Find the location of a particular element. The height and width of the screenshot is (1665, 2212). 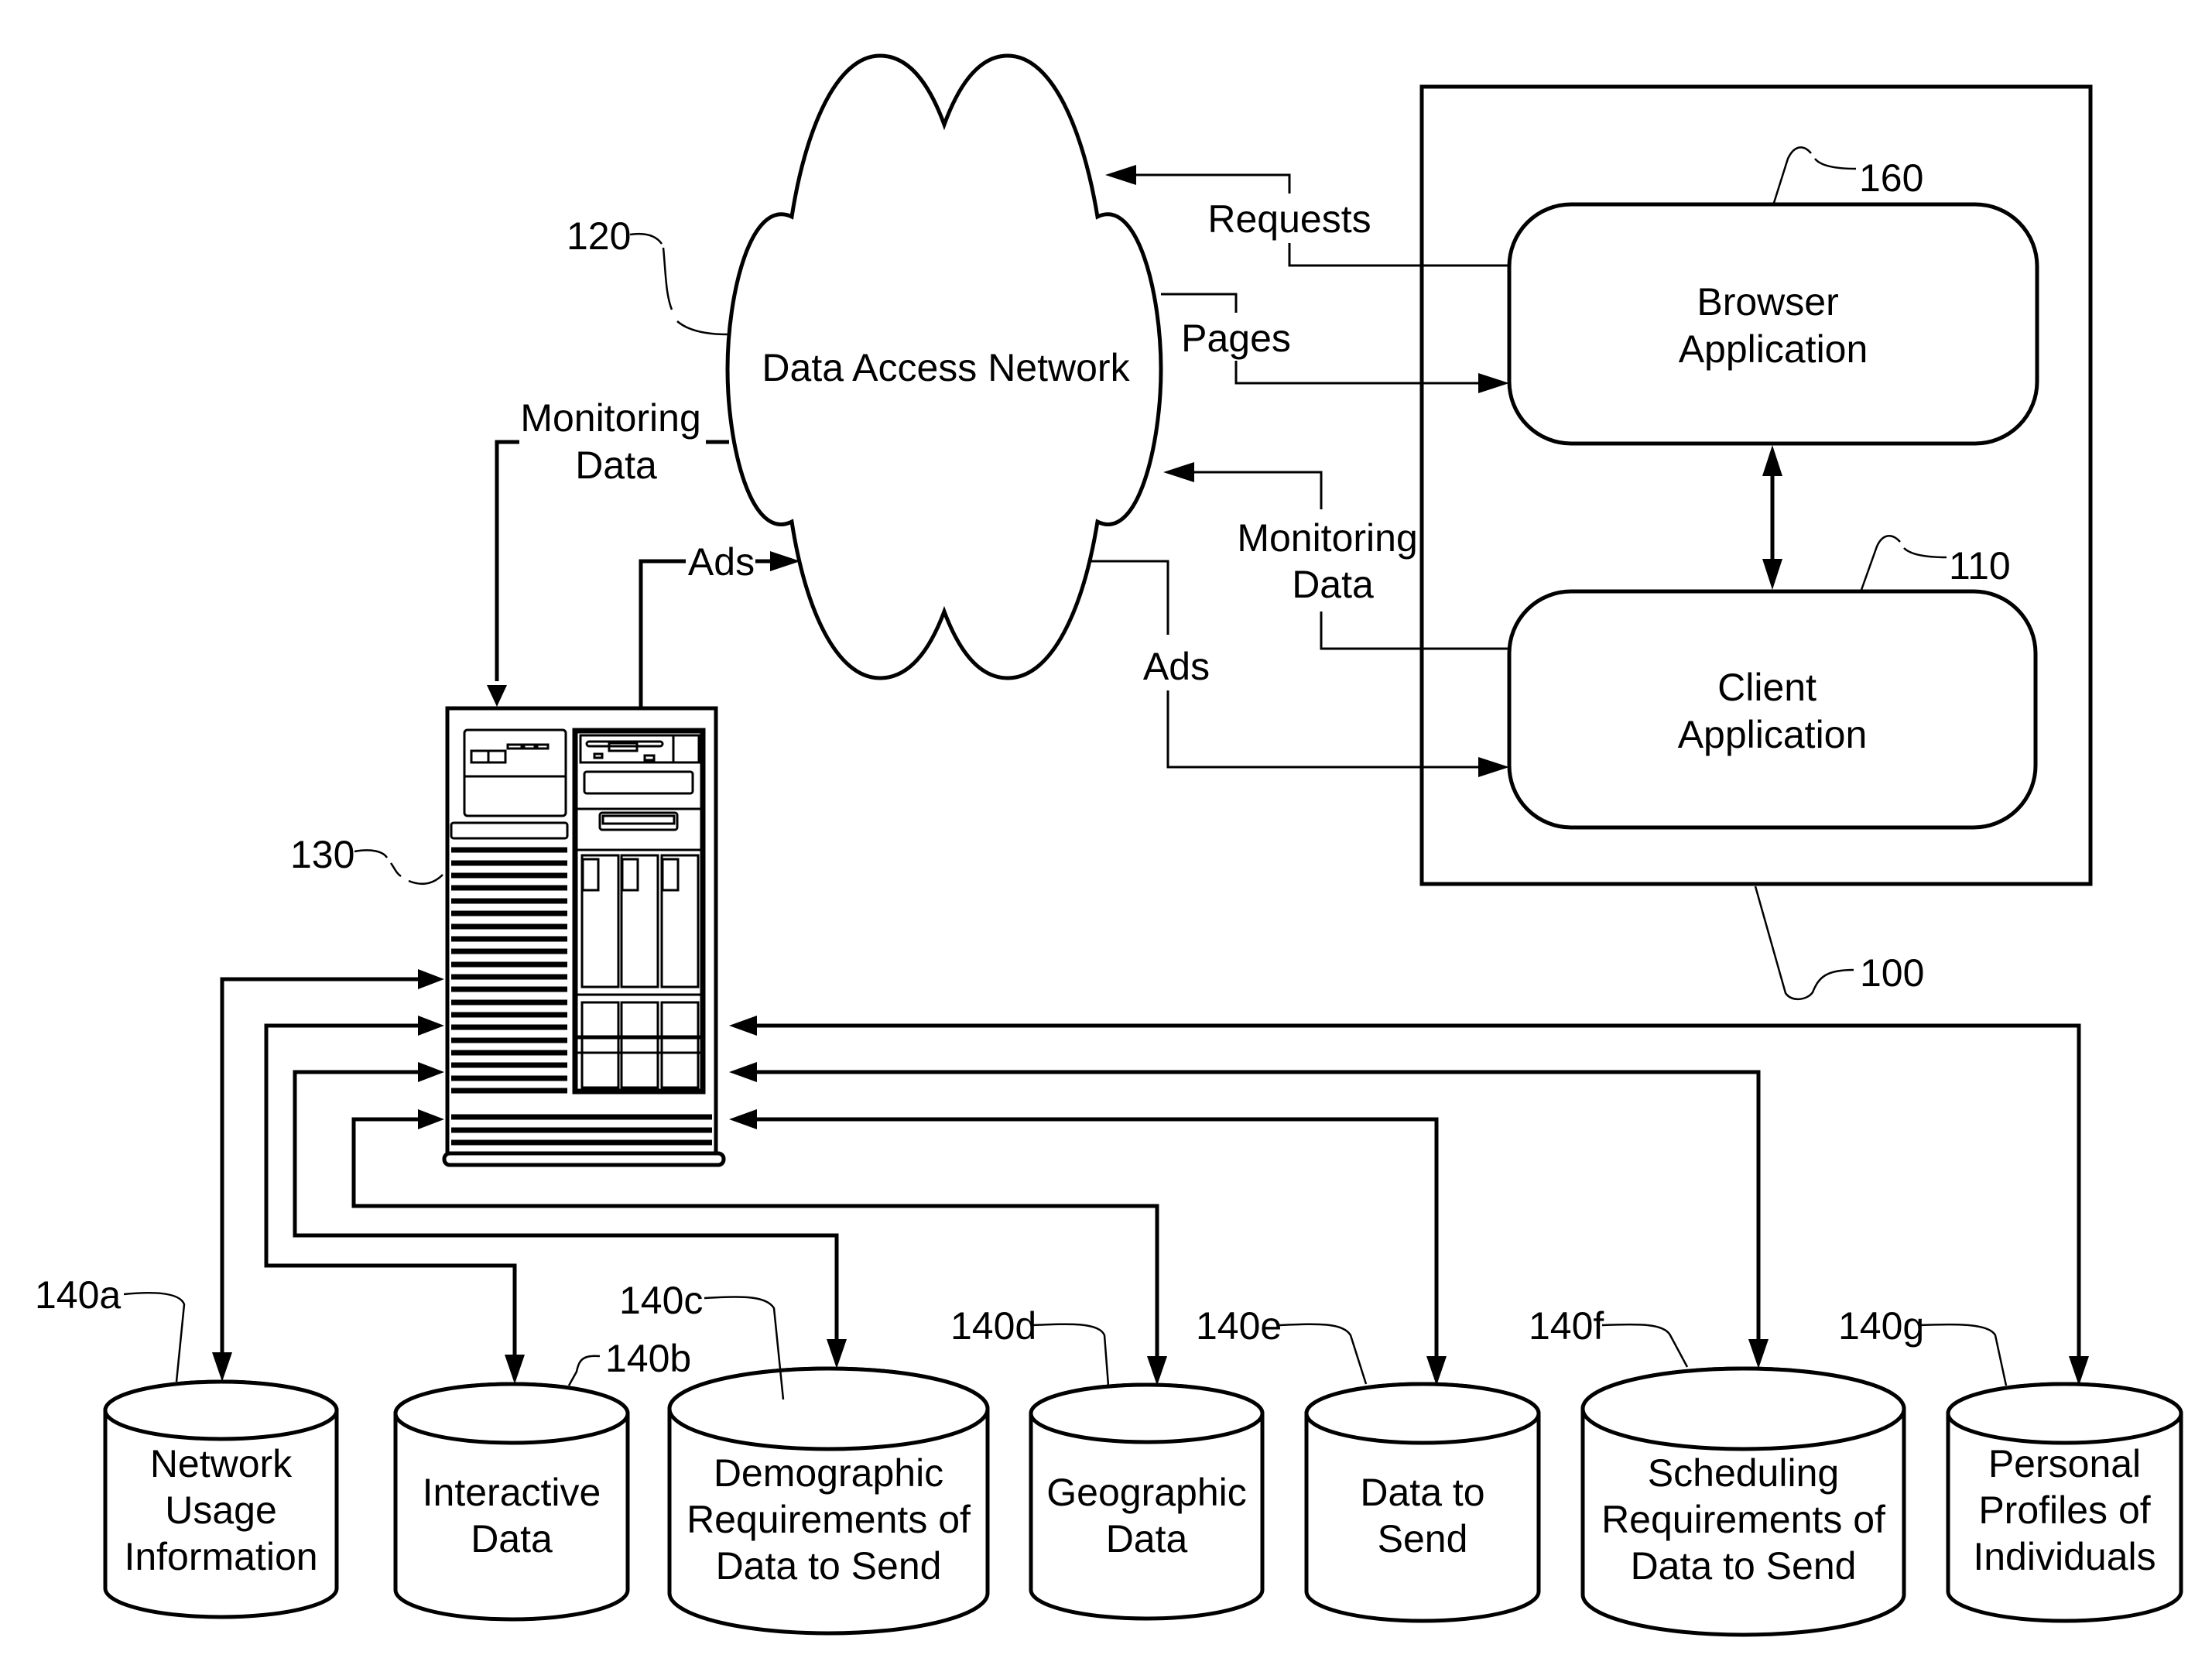

database-label: Demographic Requirements of Data to Send is located at coordinates (829, 1519).